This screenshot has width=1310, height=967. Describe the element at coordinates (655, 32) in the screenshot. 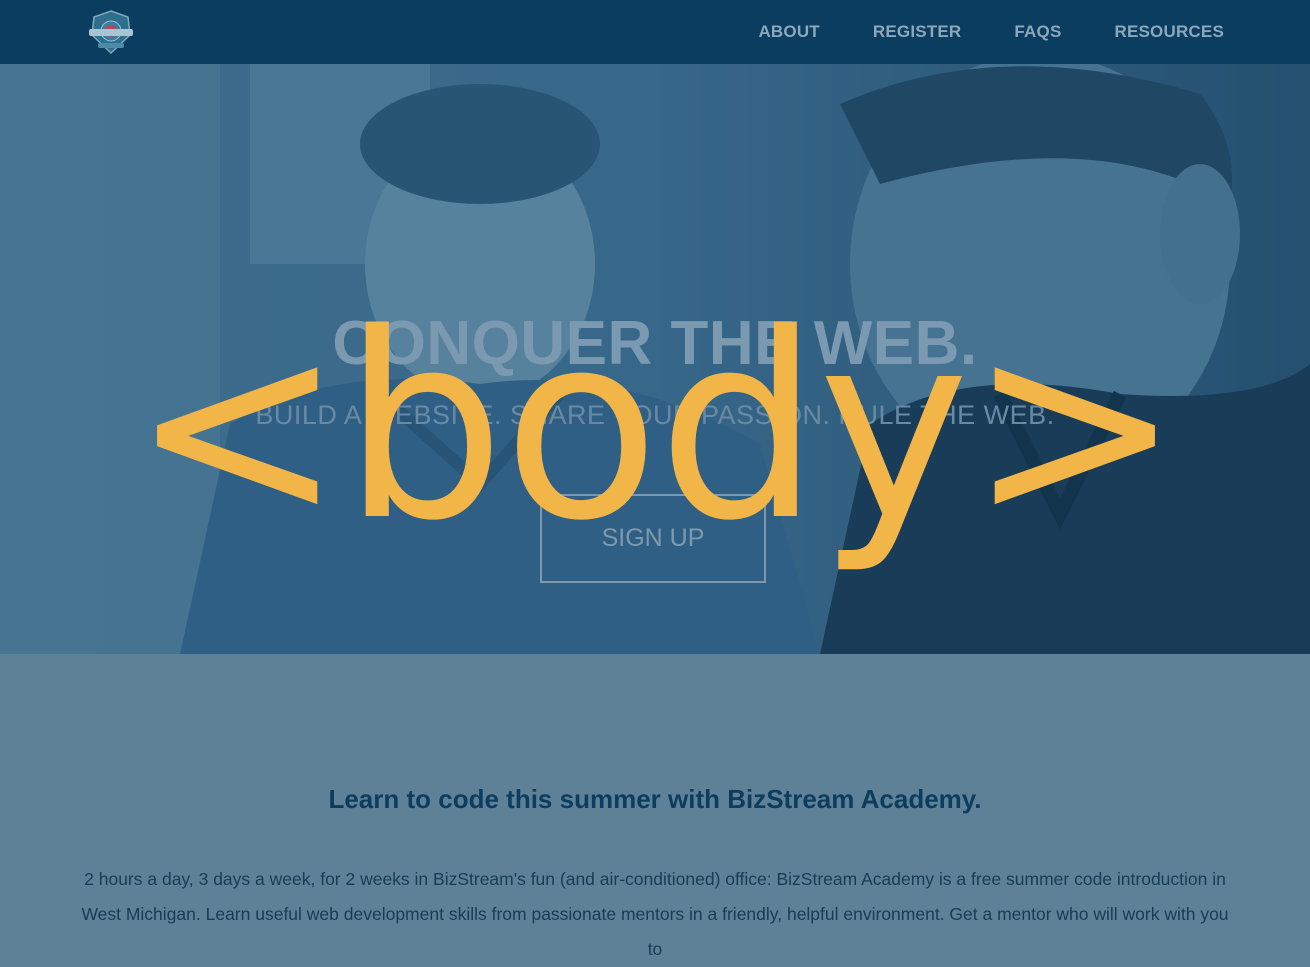

I see `navbar: ABOUT REGISTER FAQS RESOURCES` at that location.